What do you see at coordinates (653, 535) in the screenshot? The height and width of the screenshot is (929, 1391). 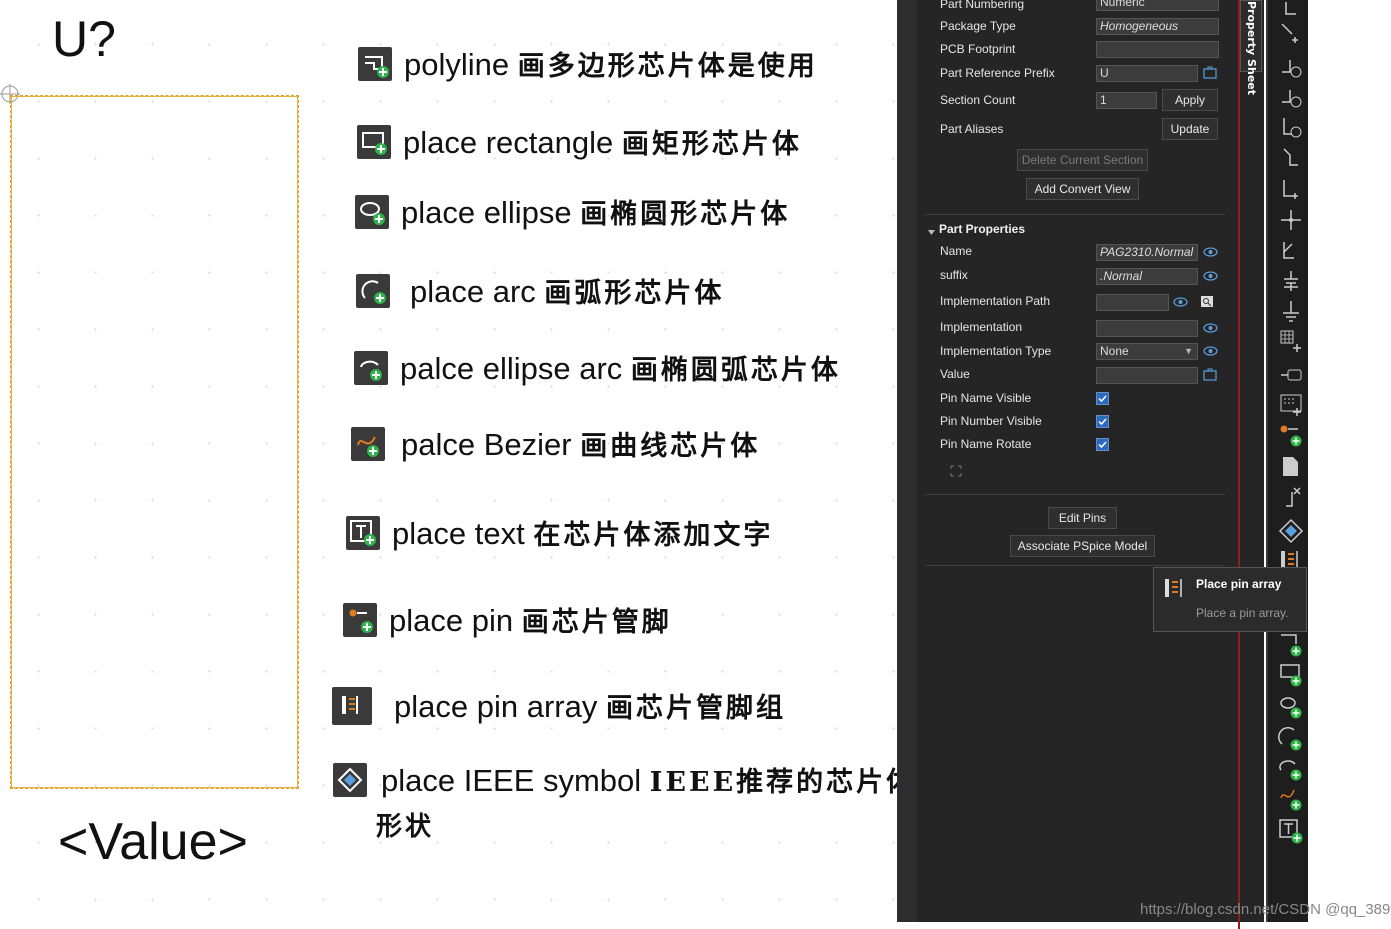 I see `tool-cn: 在芯片体添加文字` at bounding box center [653, 535].